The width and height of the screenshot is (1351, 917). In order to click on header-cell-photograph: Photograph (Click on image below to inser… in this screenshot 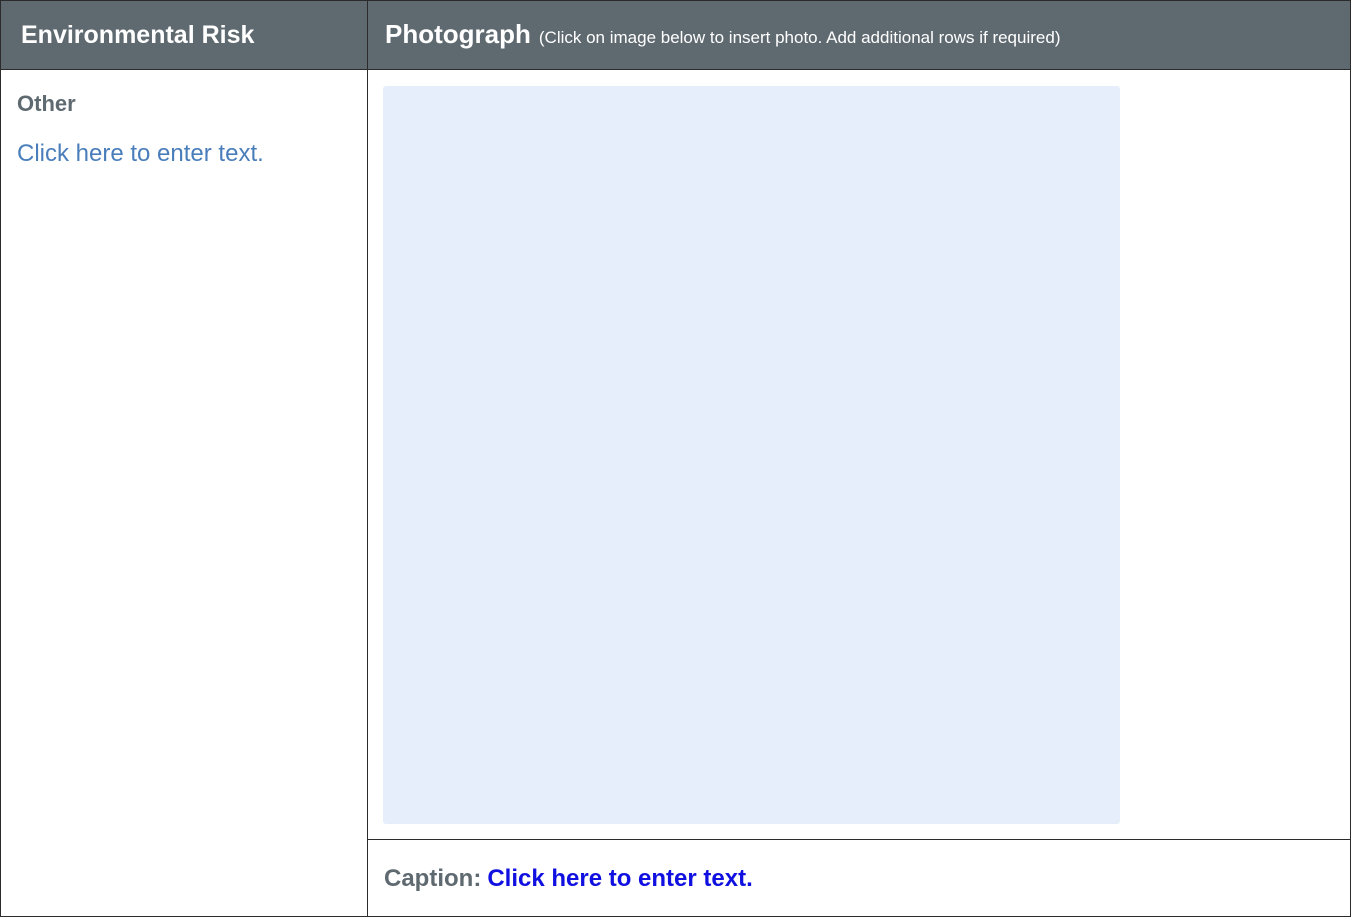, I will do `click(722, 34)`.